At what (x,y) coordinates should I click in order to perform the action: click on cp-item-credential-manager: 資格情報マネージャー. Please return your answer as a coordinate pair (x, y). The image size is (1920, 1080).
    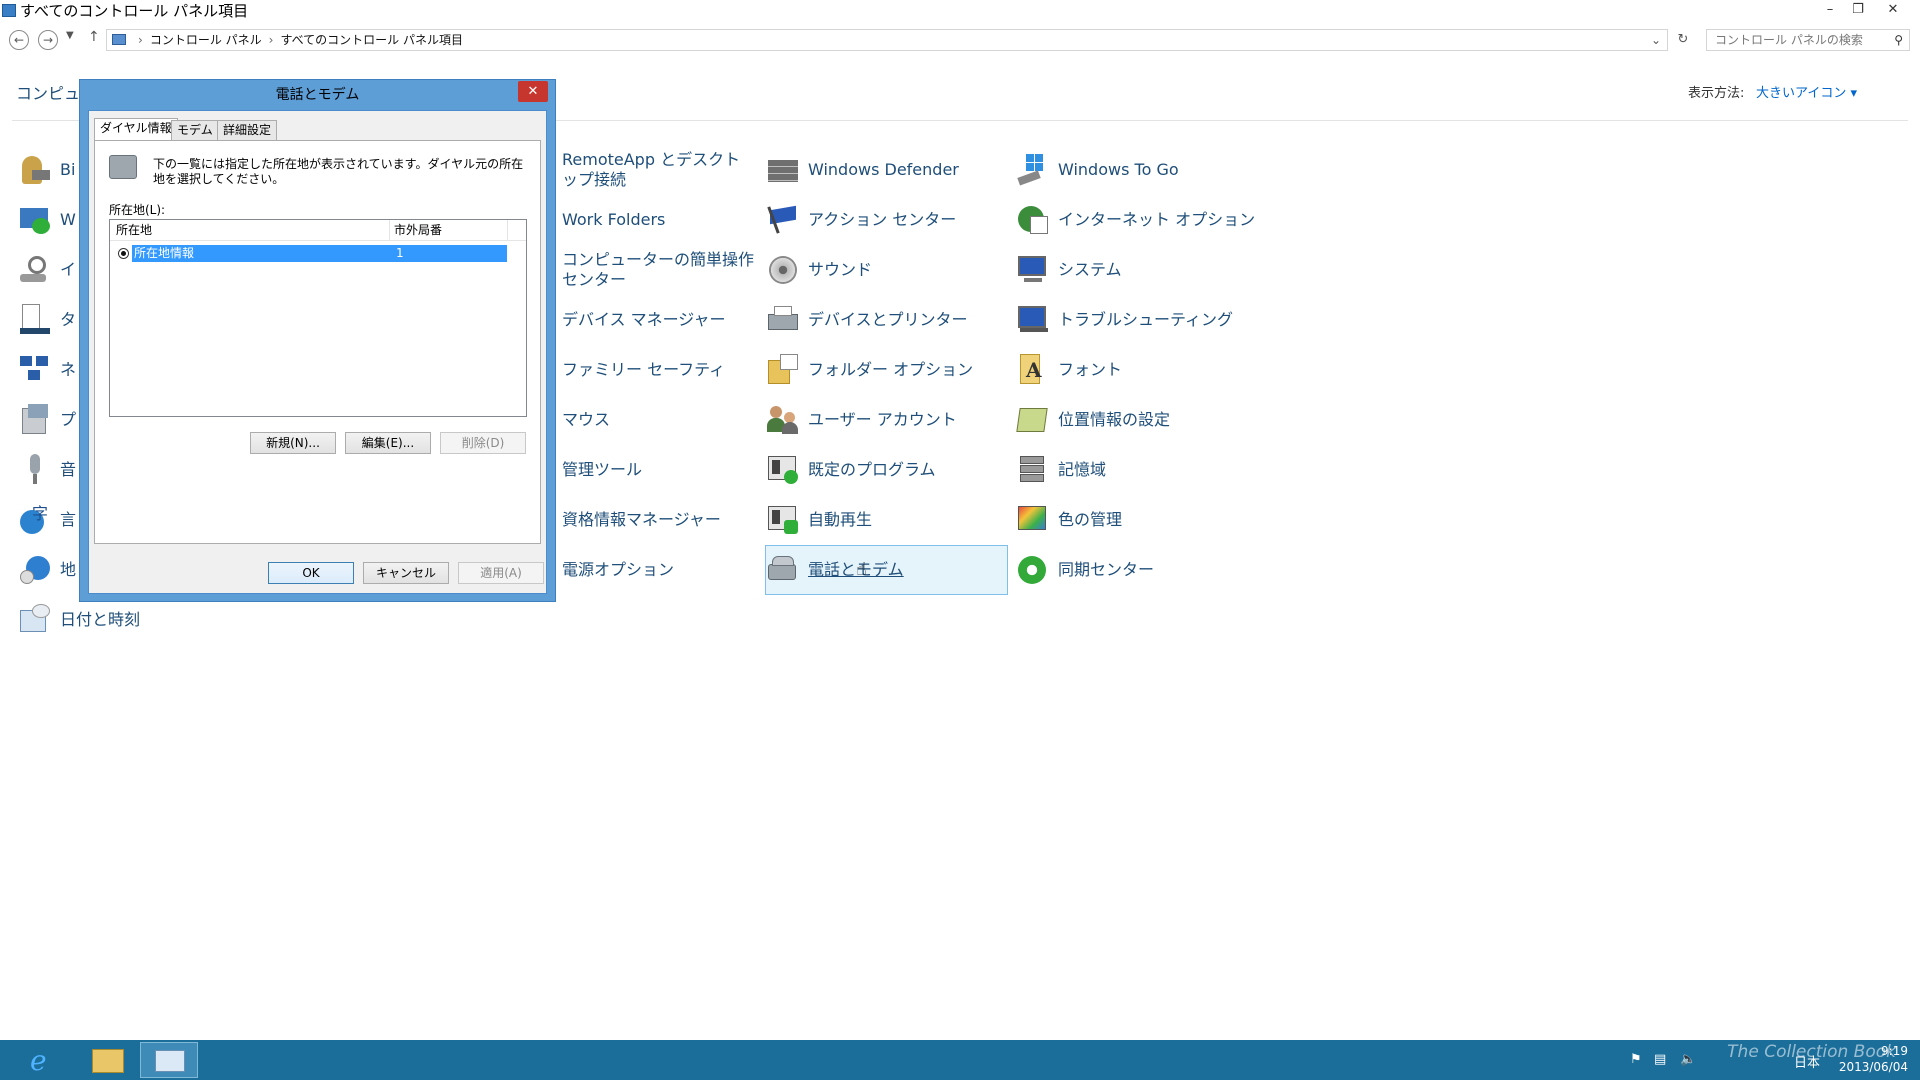
    Looking at the image, I should click on (640, 520).